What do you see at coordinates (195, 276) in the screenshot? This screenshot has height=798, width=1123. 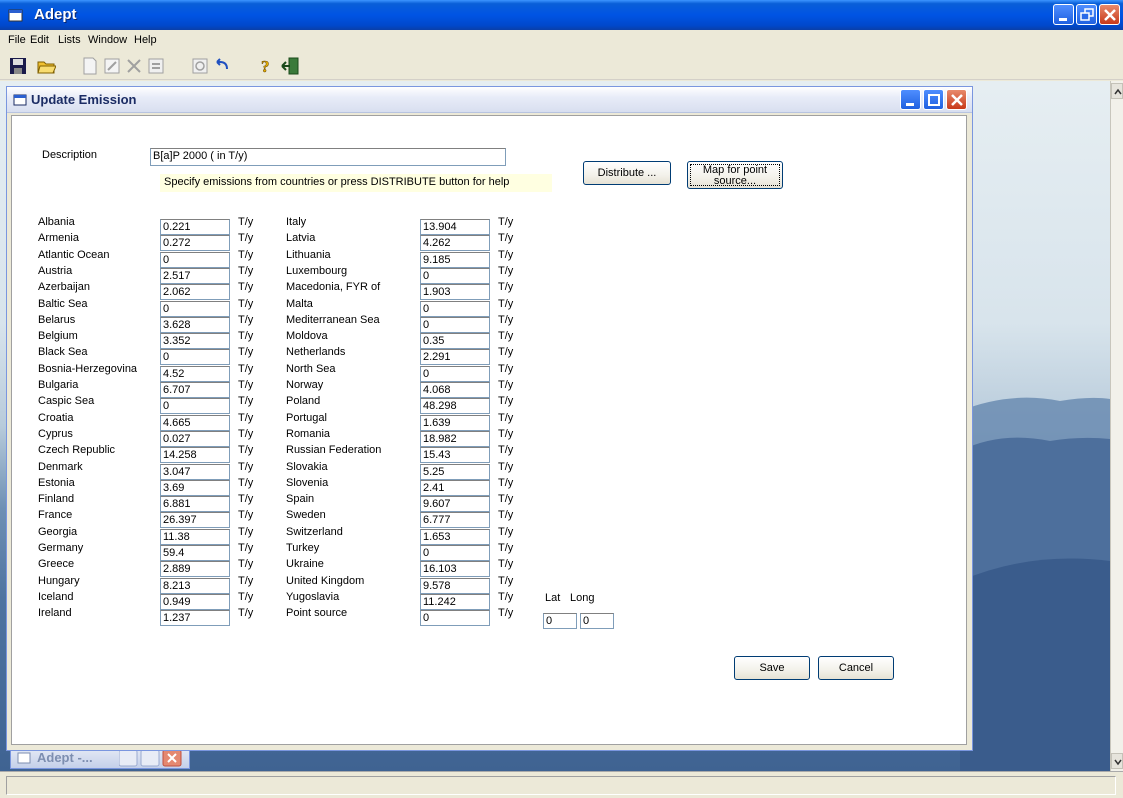 I see `emission-value-input: 2.517` at bounding box center [195, 276].